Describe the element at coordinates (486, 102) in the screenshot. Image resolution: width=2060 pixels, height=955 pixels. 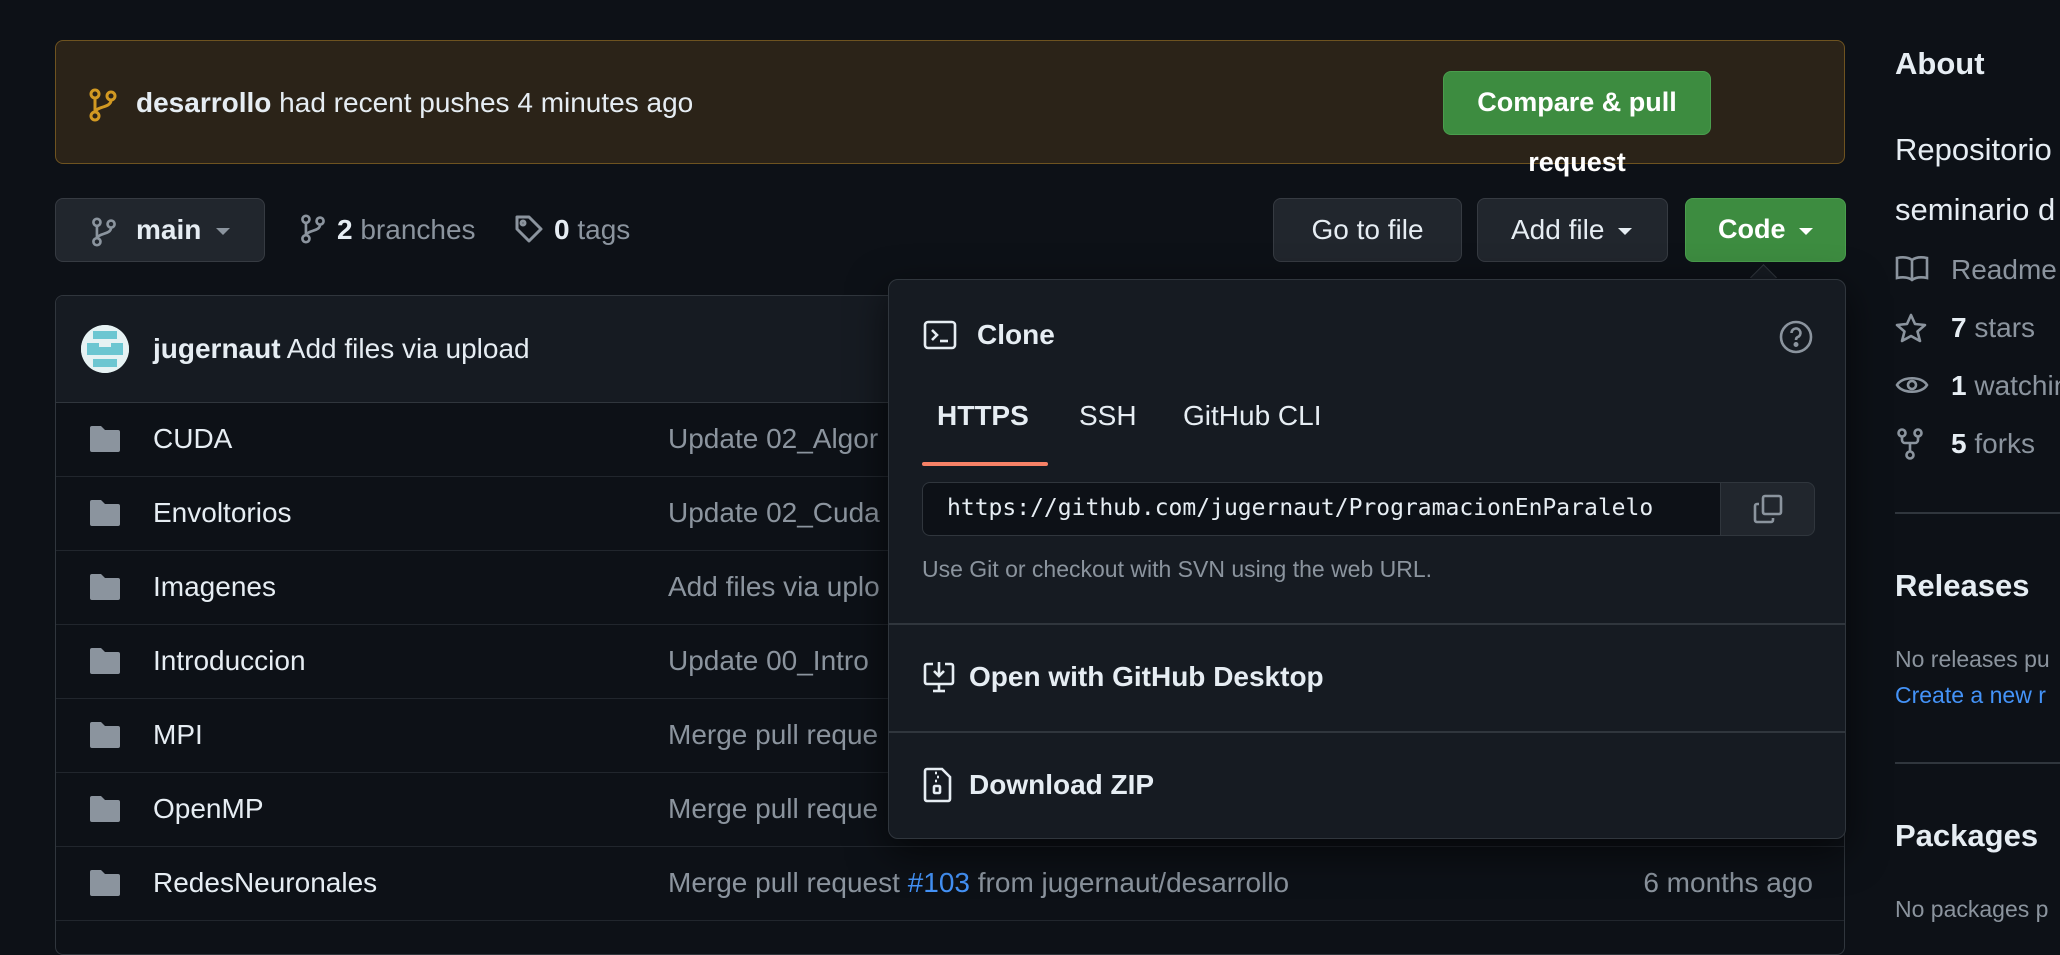
I see `push-message-text: had recent pushes 4 minutes ago` at that location.